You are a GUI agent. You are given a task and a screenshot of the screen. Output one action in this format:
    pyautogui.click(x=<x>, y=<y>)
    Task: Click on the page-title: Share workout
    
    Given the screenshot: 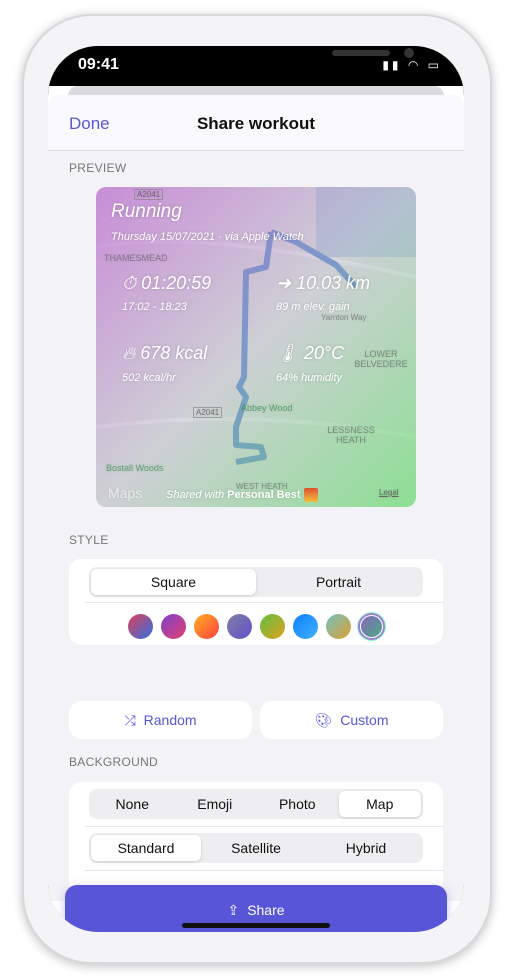 What is the action you would take?
    pyautogui.click(x=256, y=123)
    